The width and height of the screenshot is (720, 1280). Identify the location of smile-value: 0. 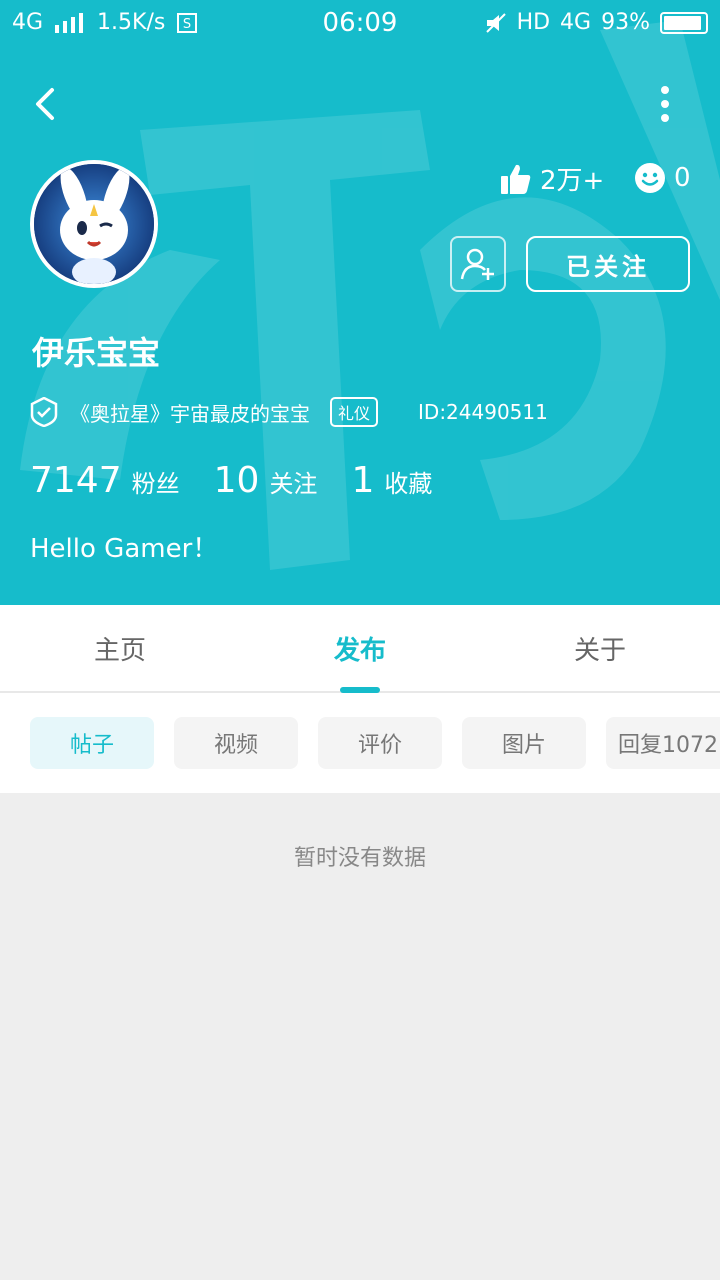
(682, 178).